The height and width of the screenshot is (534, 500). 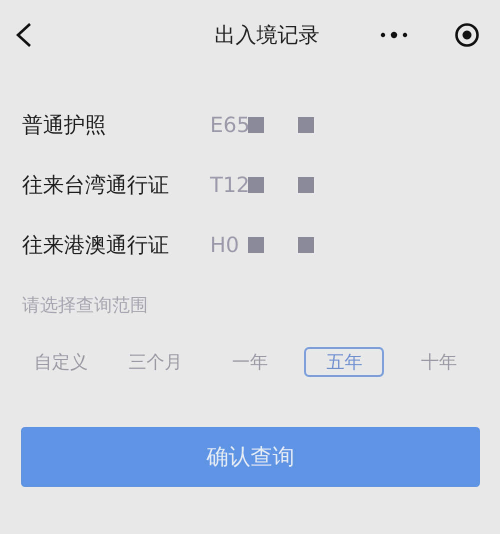 What do you see at coordinates (229, 185) in the screenshot?
I see `document-number: T12` at bounding box center [229, 185].